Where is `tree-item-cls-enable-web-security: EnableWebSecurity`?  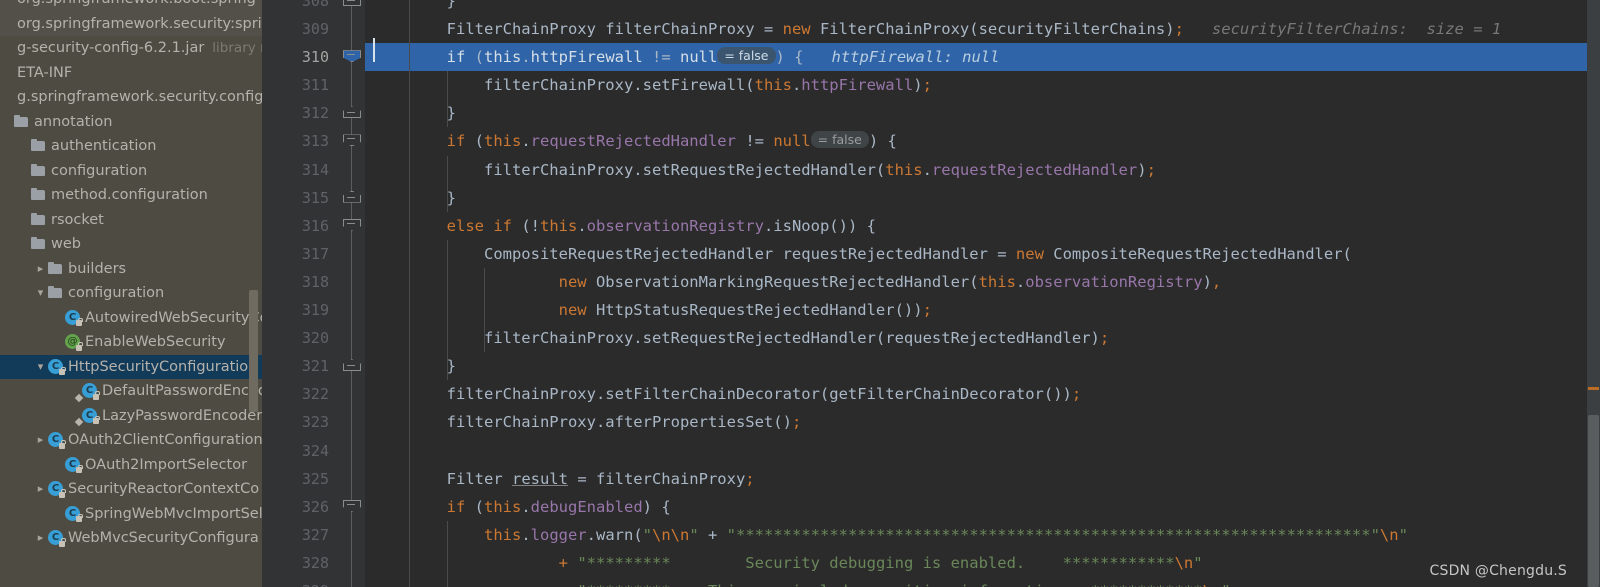 tree-item-cls-enable-web-security: EnableWebSecurity is located at coordinates (131, 342).